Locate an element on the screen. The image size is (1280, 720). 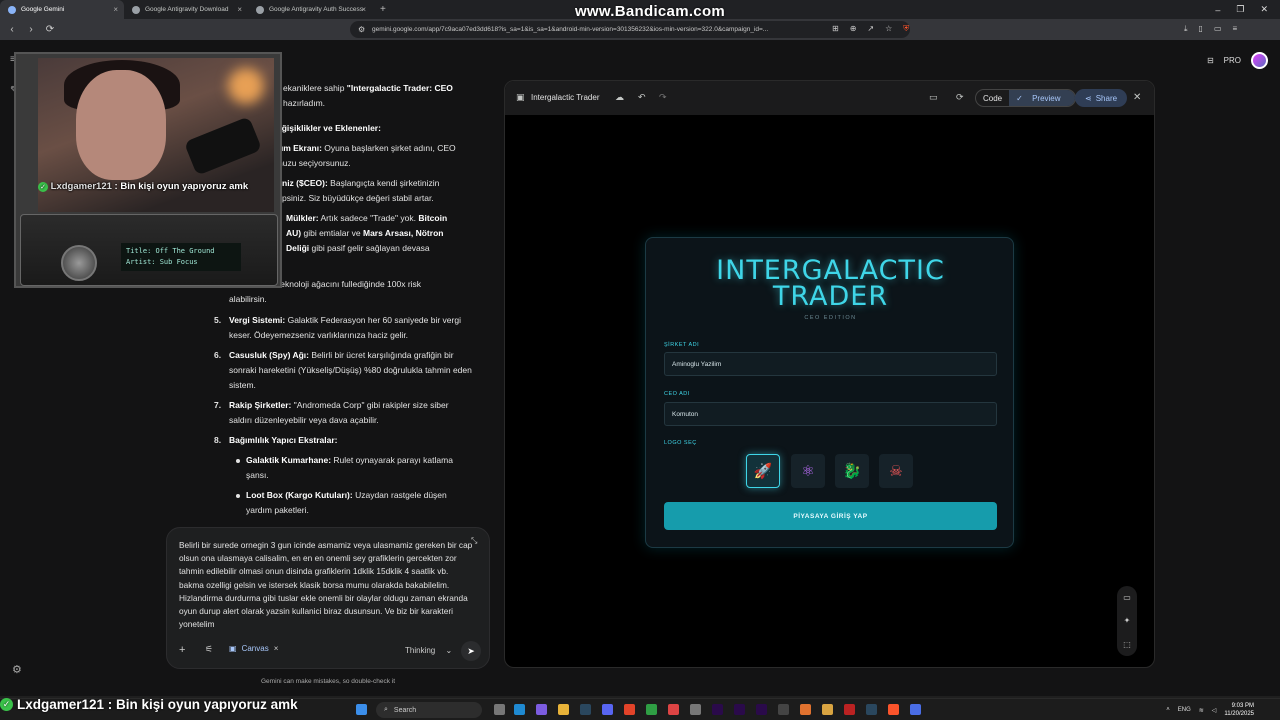
copilot-icon is located at coordinates (541, 709).